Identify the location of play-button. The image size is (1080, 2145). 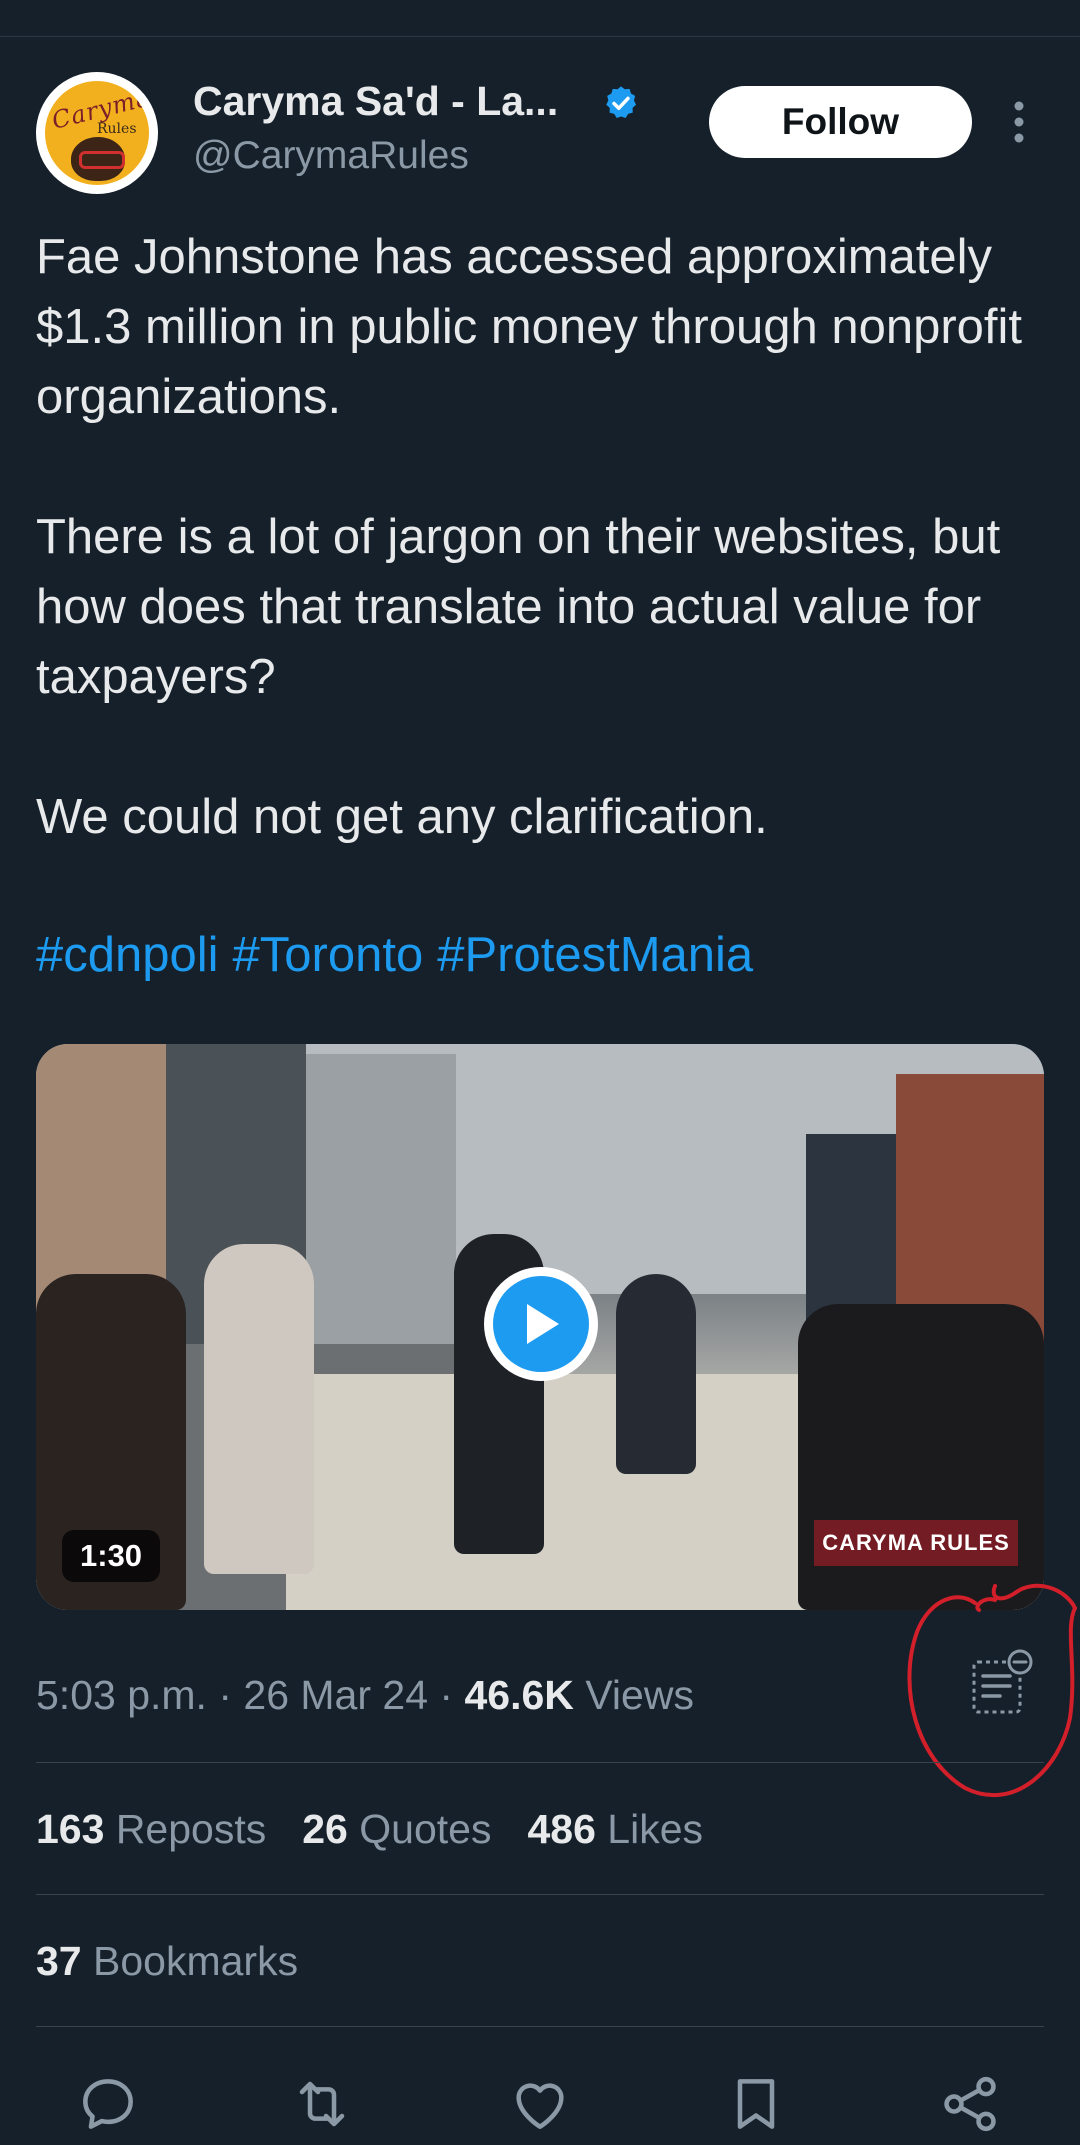
(541, 1324).